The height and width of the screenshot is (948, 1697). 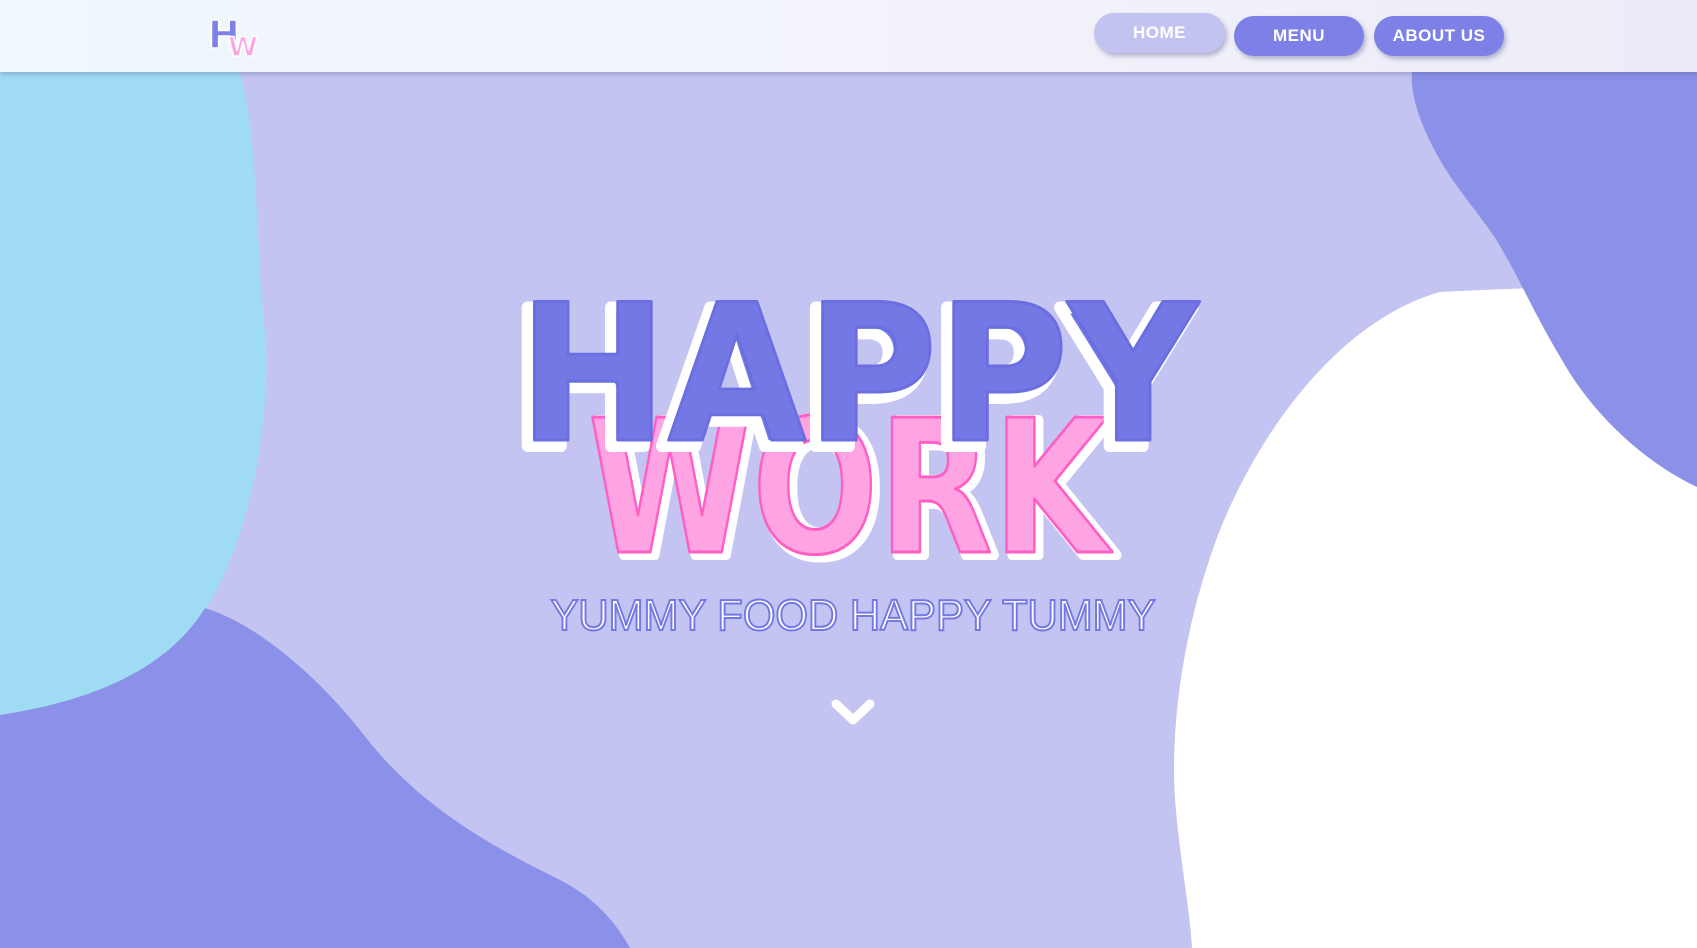 I want to click on navbar: H W HOME MENU ABOUT US, so click(x=848, y=36).